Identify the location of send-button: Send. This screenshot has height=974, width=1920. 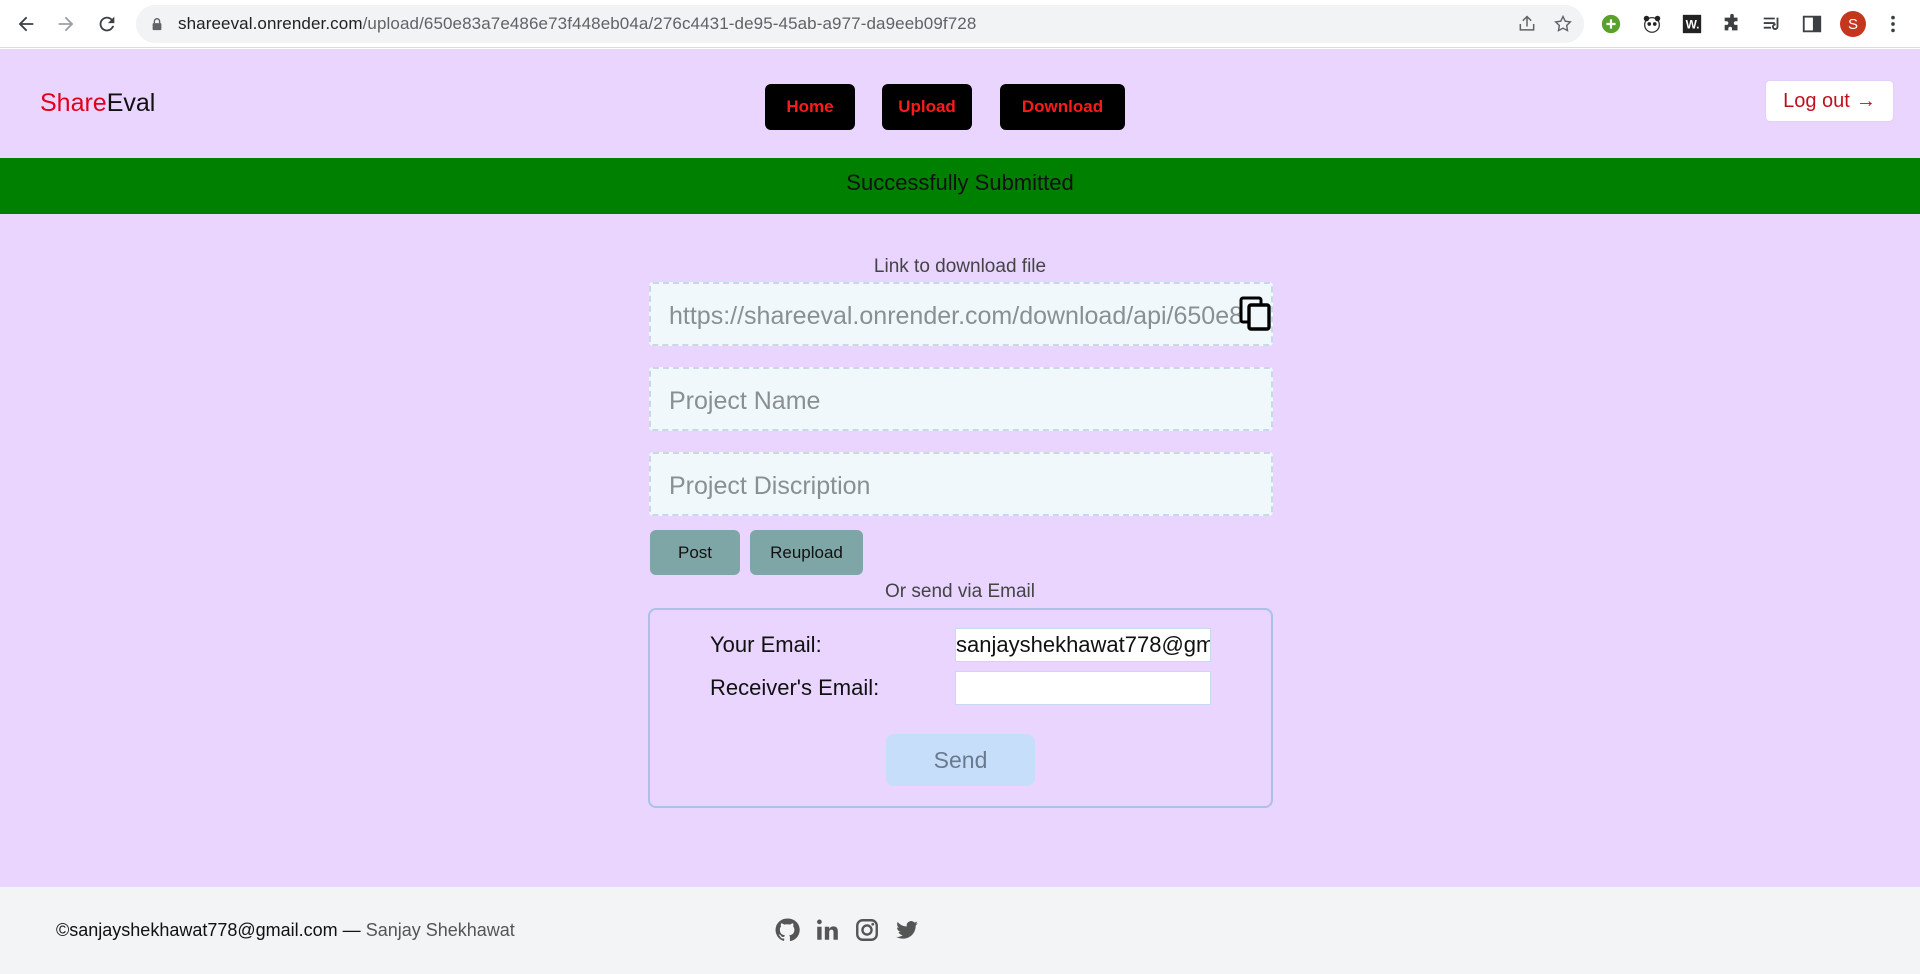
(960, 760).